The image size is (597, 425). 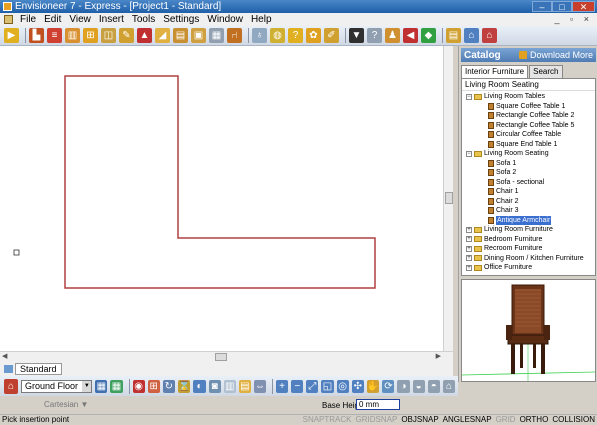 What do you see at coordinates (583, 6) in the screenshot?
I see `close-button: ✕` at bounding box center [583, 6].